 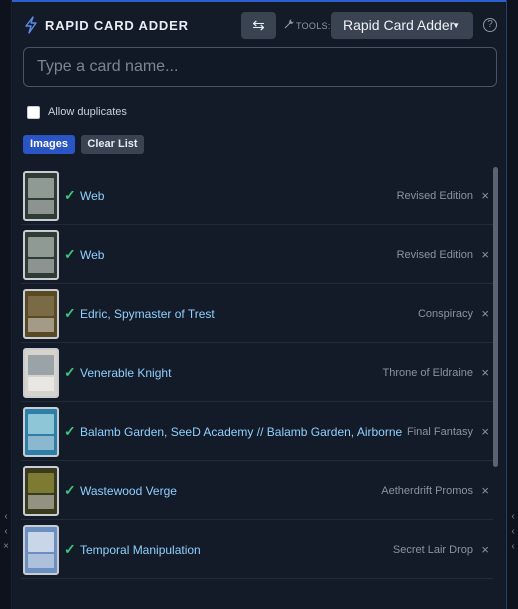 What do you see at coordinates (289, 24) in the screenshot?
I see `wrench-icon` at bounding box center [289, 24].